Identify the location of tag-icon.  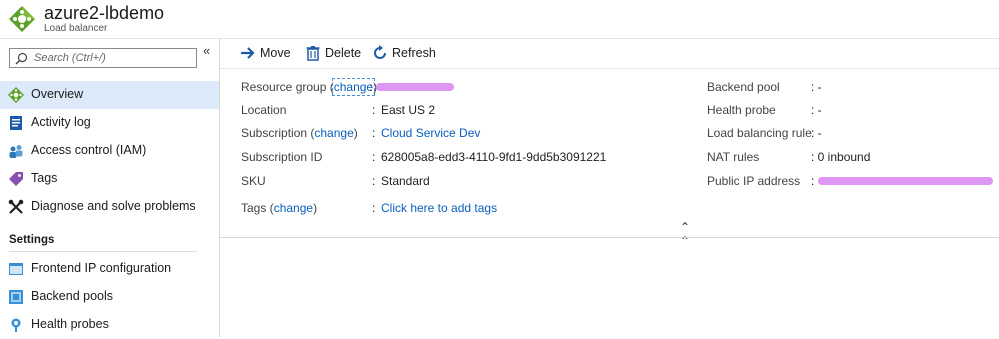
(16, 179).